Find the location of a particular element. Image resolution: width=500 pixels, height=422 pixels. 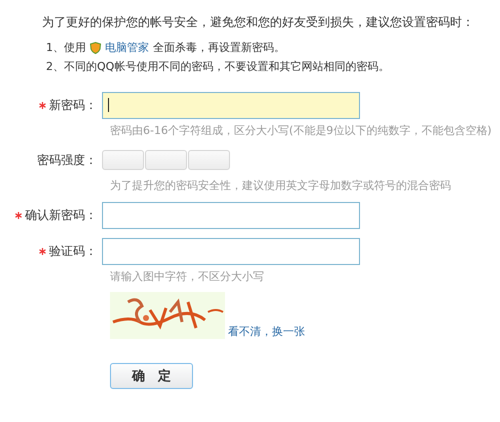

tip-text: 1、使用 is located at coordinates (66, 48).